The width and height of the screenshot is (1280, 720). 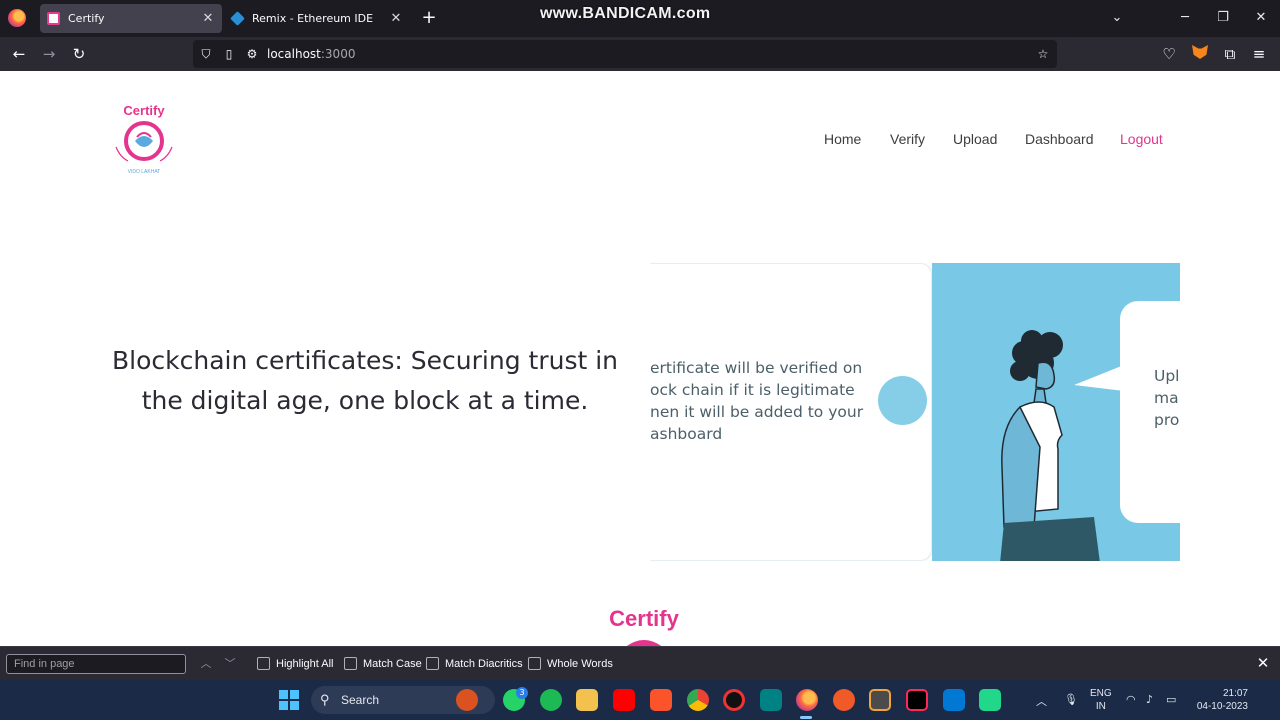 I want to click on tab-remix: Remix - Ethereum IDE ✕, so click(x=317, y=18).